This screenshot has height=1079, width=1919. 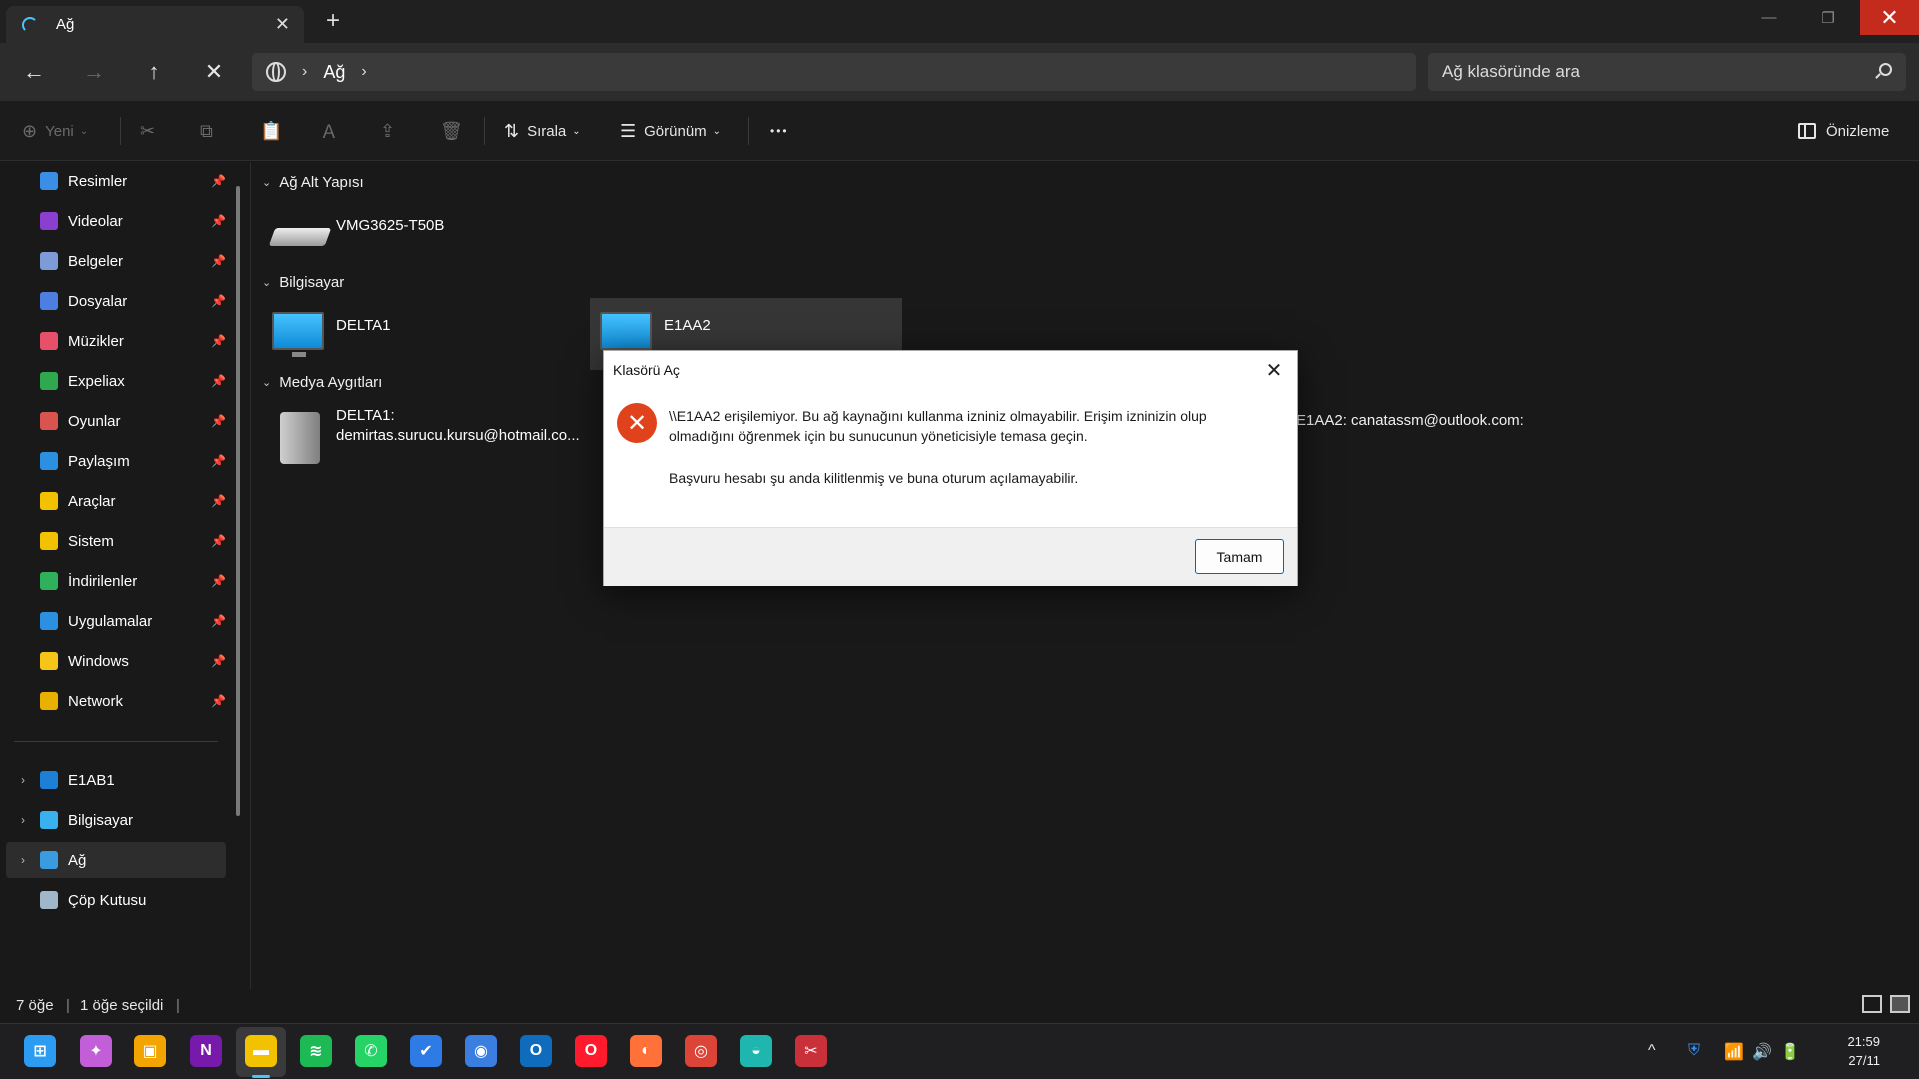 I want to click on clock: 21:59 27/11, so click(x=1845, y=1051).